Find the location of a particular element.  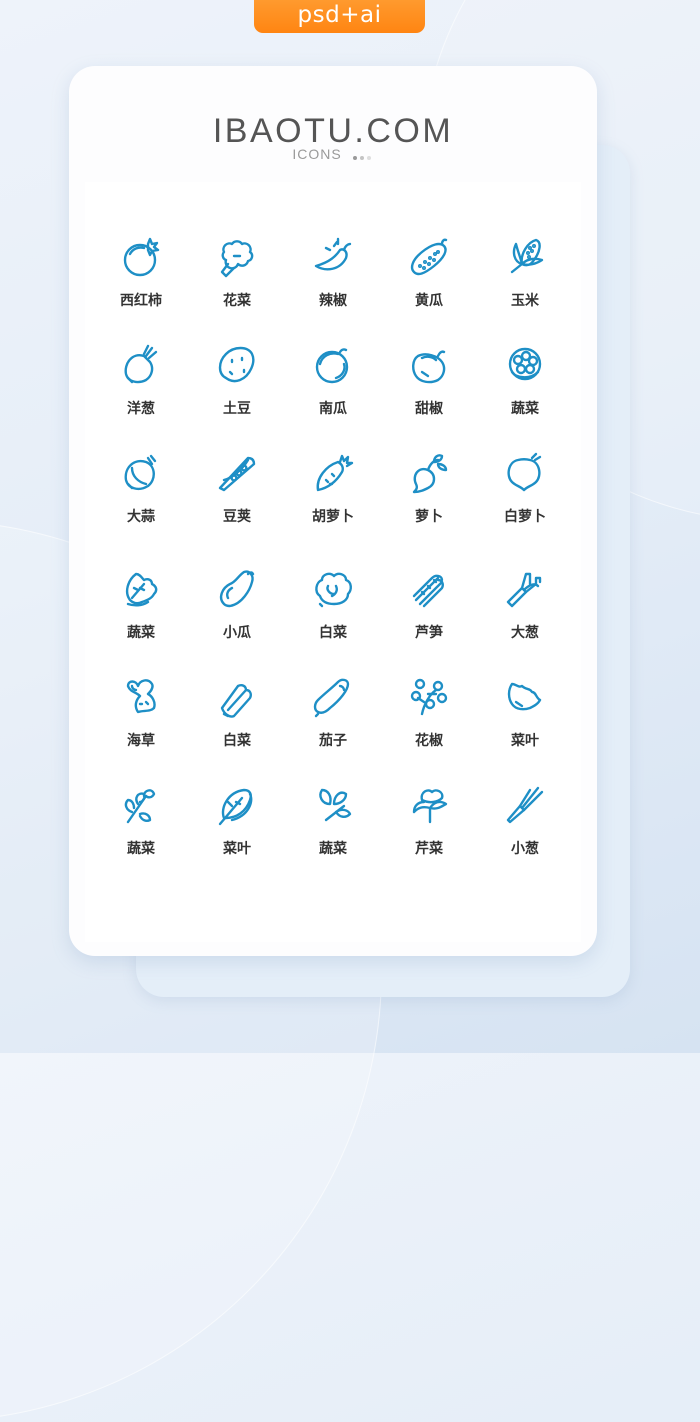

icon-tile: 白萝卜 is located at coordinates (525, 500).